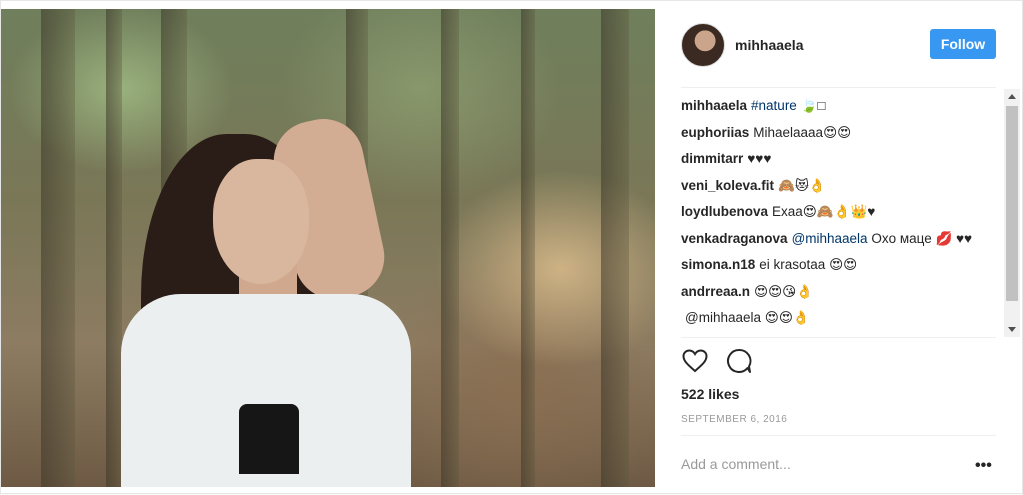 This screenshot has height=495, width=1023. Describe the element at coordinates (841, 106) in the screenshot. I see `comment-item: mihhaaela #nature 🍃□` at that location.